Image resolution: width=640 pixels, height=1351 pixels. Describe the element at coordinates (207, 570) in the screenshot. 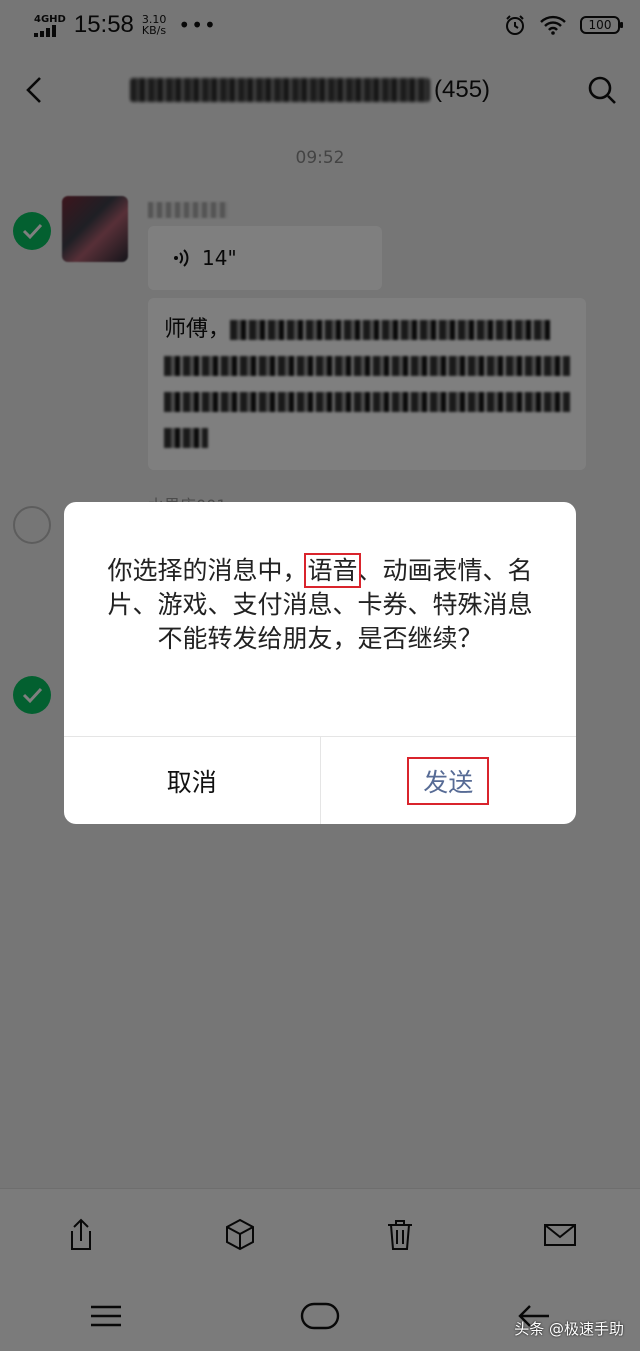

I see `dialog-message-part1: 你选择的消息中，` at that location.